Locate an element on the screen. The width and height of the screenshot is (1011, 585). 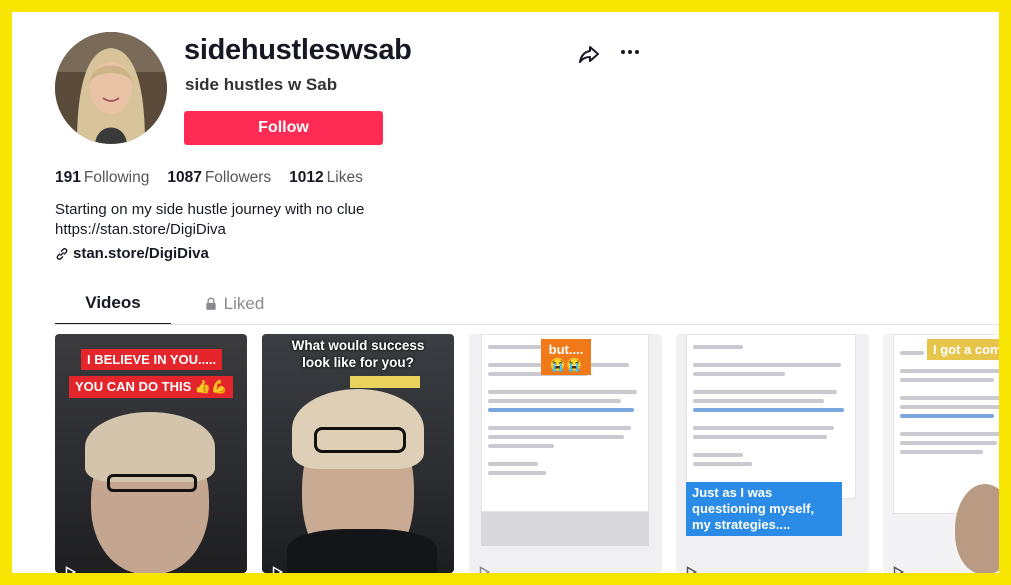
following-count: 191 is located at coordinates (68, 177).